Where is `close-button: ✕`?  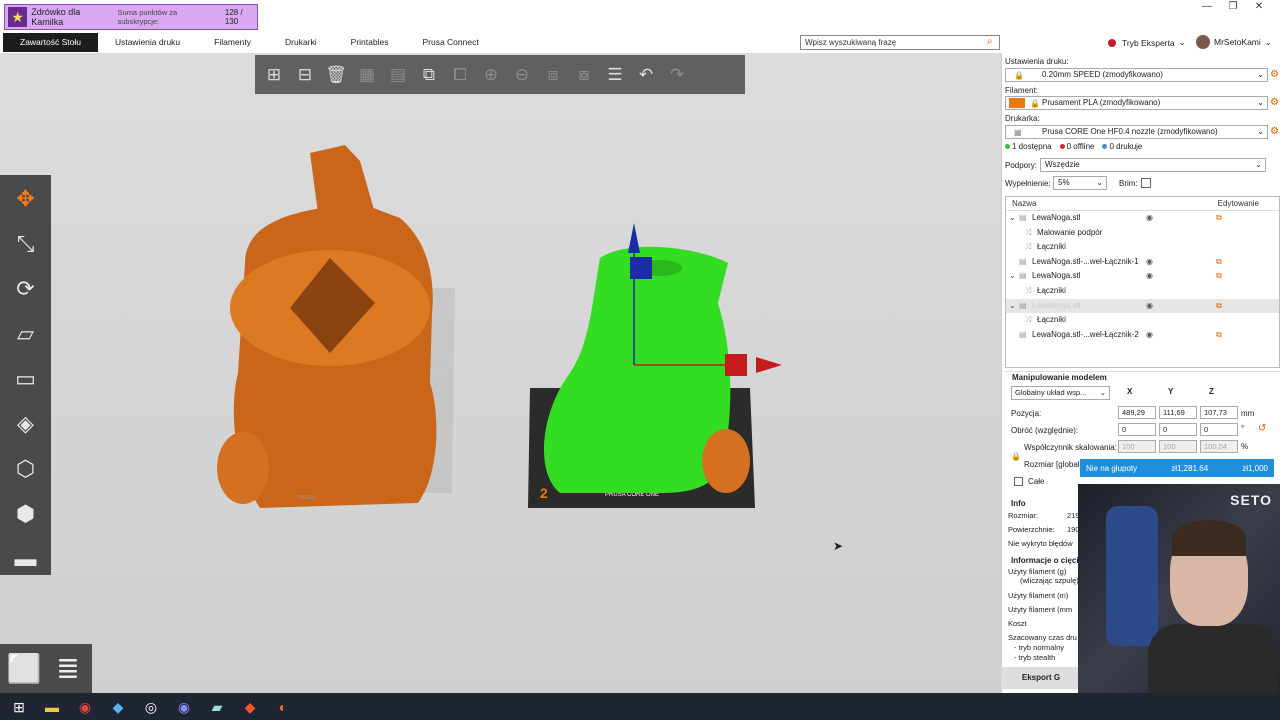 close-button: ✕ is located at coordinates (1259, 7).